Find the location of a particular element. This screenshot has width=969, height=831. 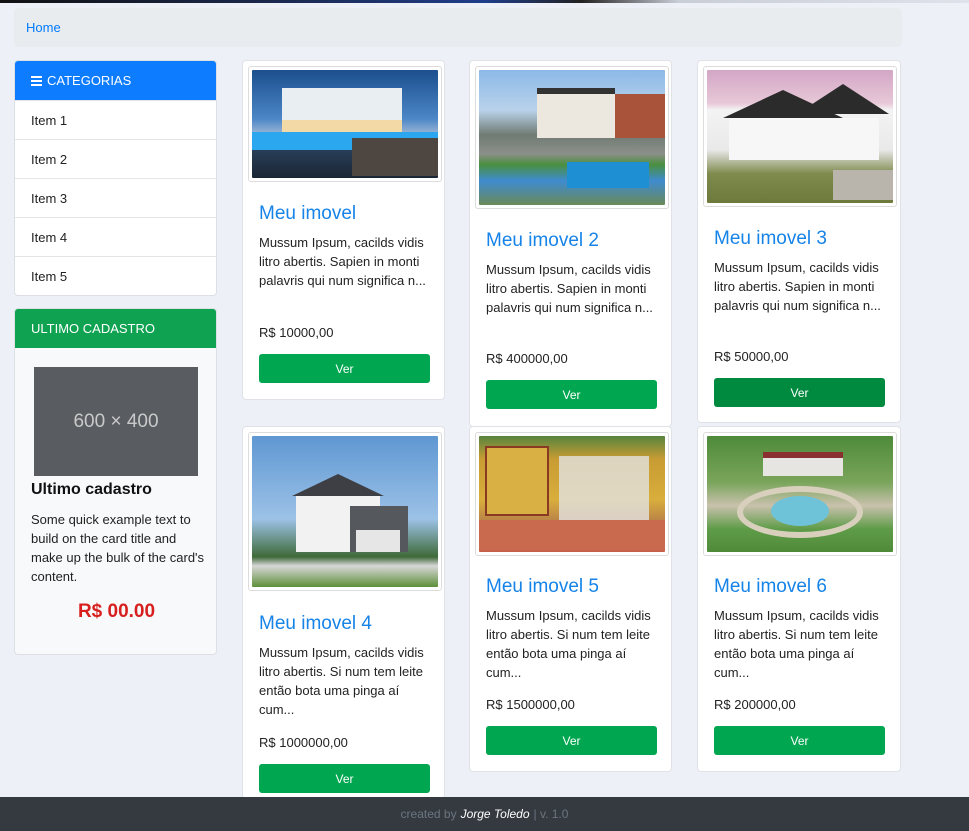

footer-version: | v. 1.0 is located at coordinates (551, 814).